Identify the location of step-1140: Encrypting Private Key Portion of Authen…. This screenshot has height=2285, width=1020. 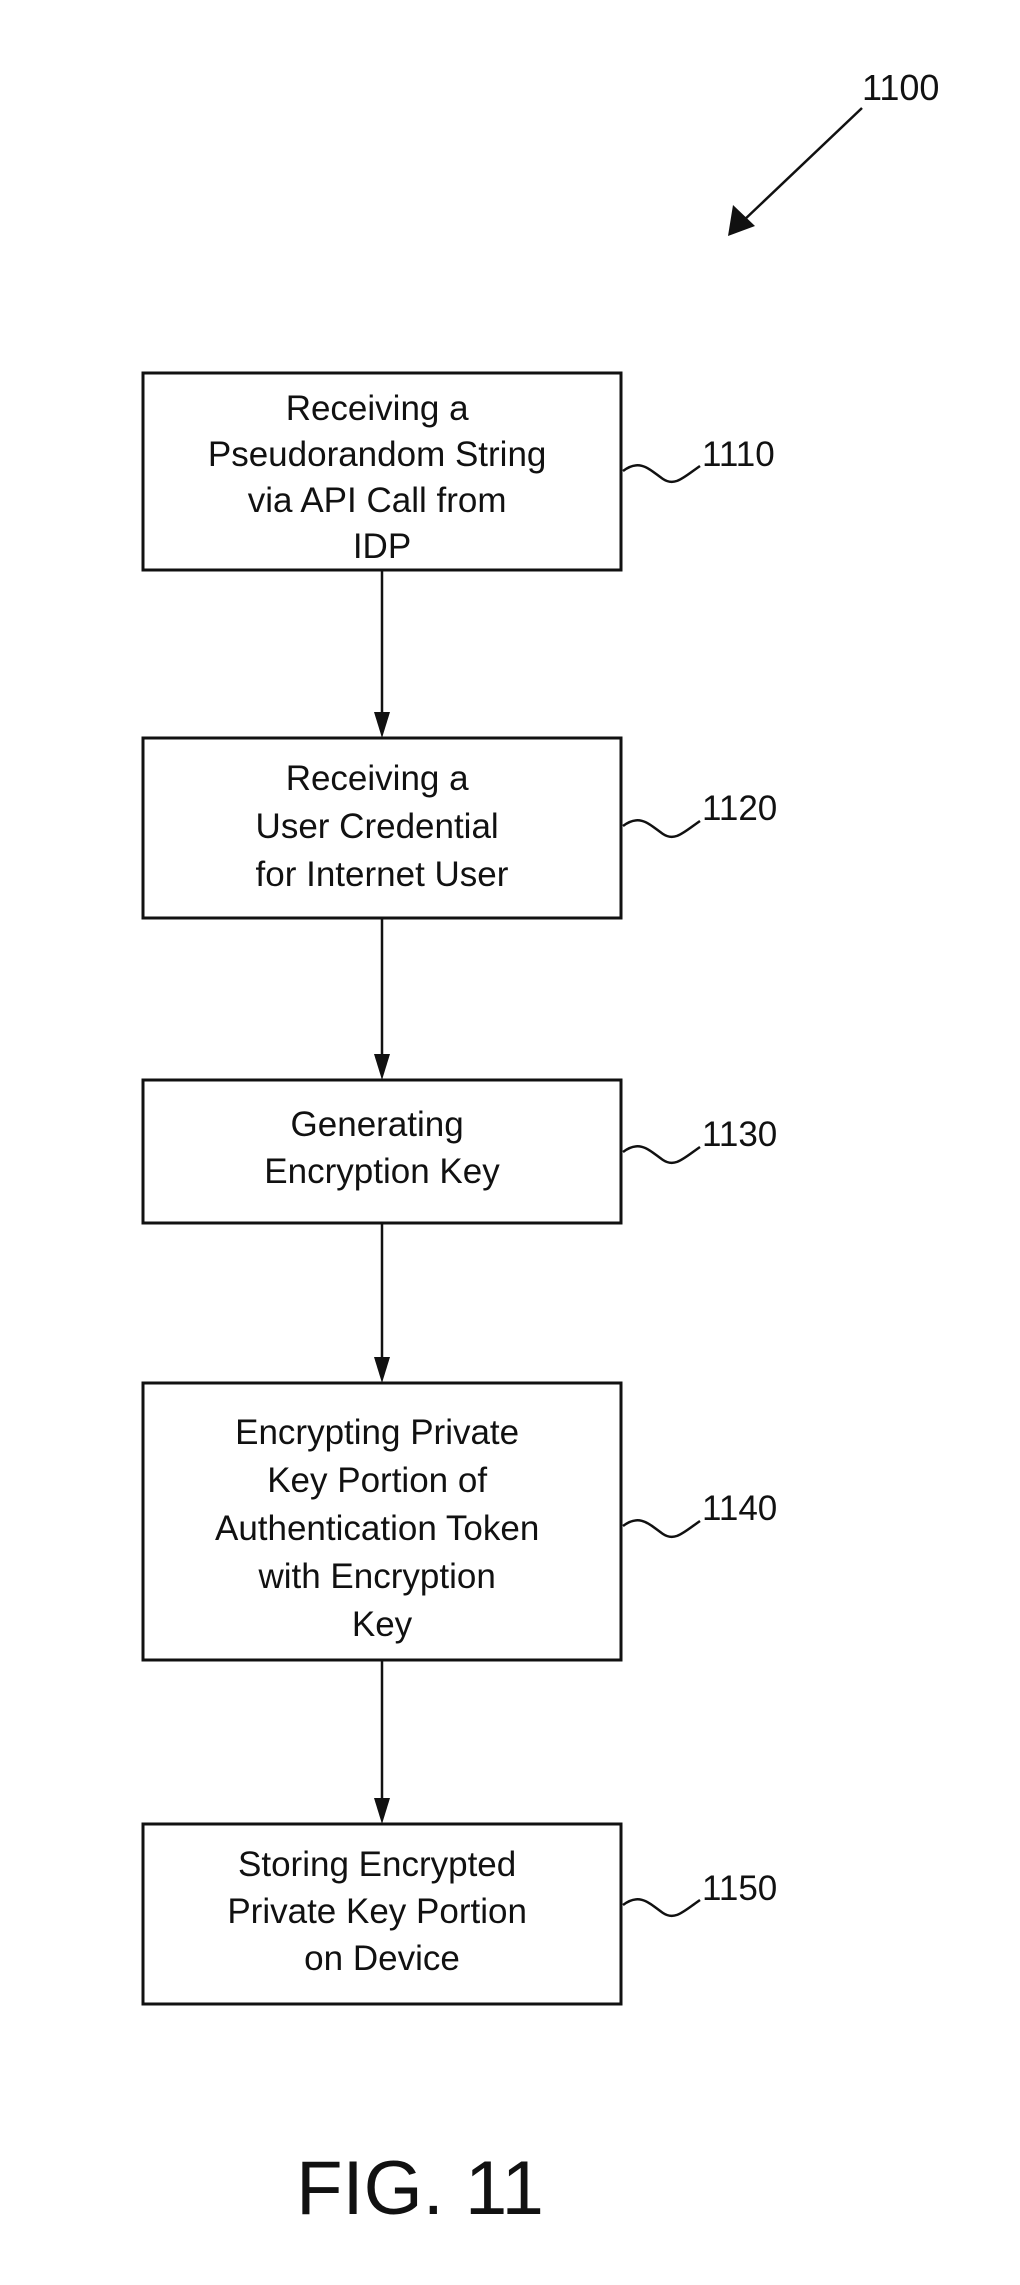
(382, 1521).